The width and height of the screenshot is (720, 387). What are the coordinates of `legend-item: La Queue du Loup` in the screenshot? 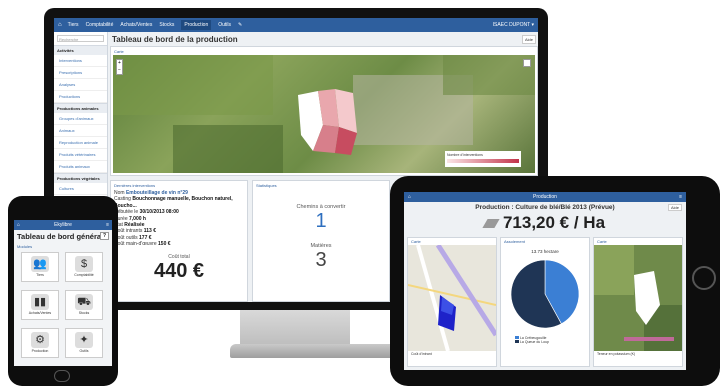 It's located at (552, 342).